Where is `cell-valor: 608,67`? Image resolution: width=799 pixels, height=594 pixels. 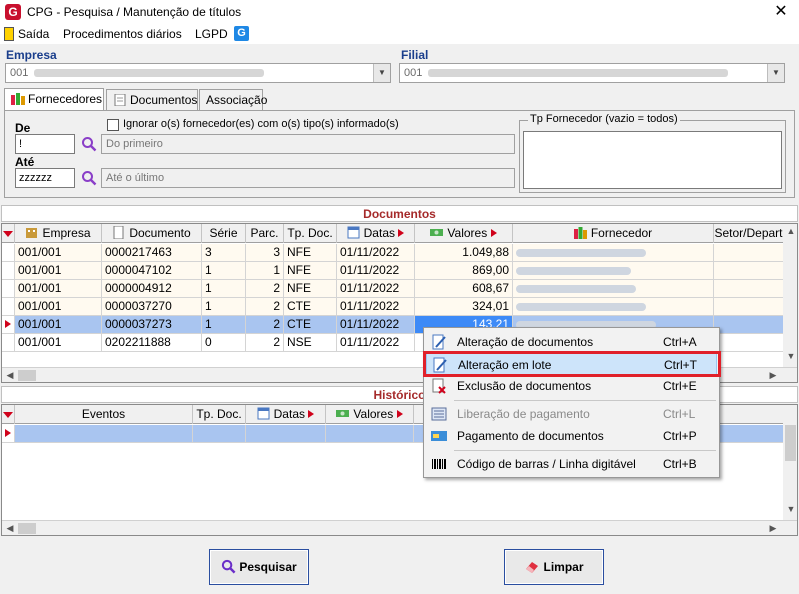 cell-valor: 608,67 is located at coordinates (464, 289).